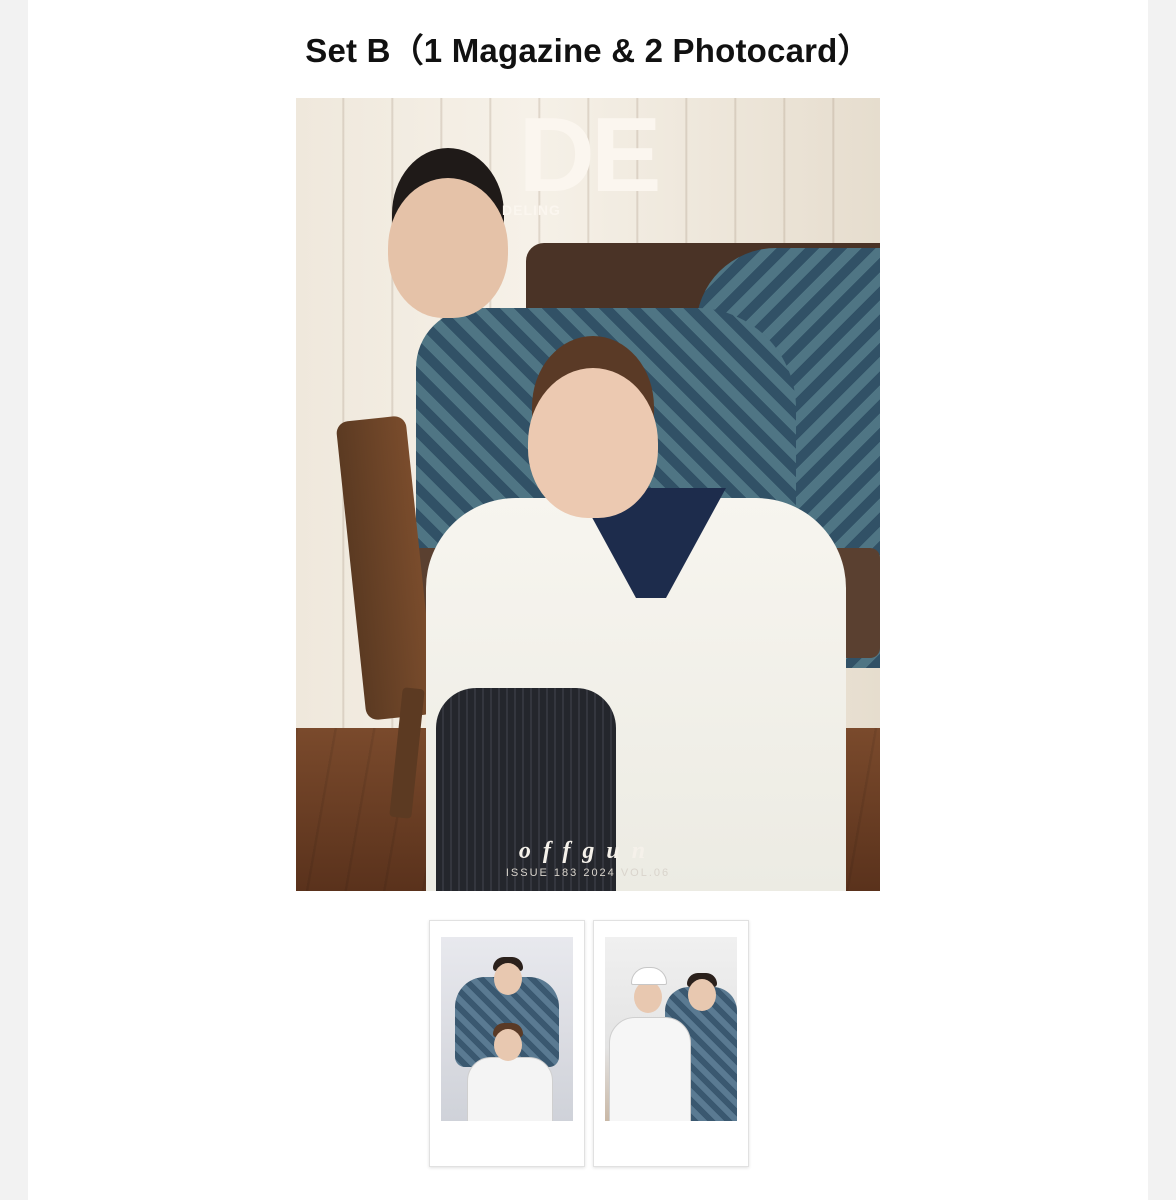  I want to click on photocard-2-photo, so click(671, 1029).